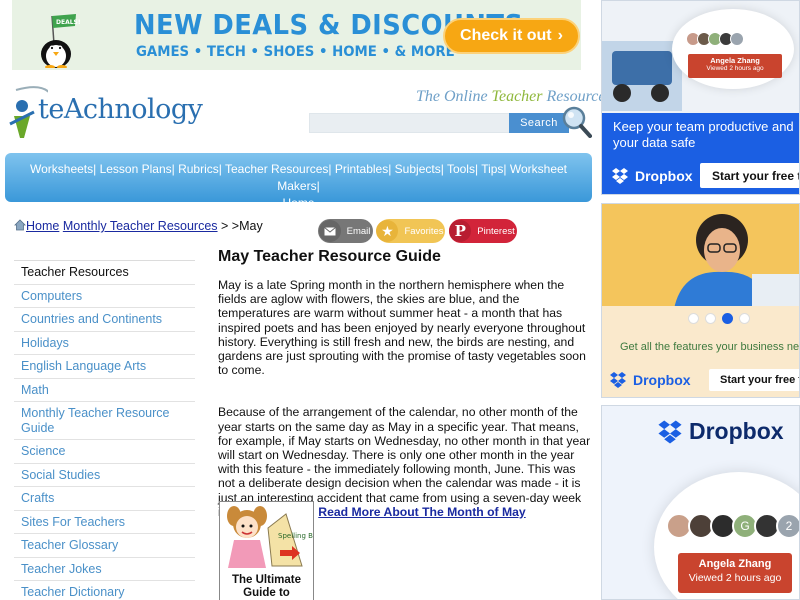  I want to click on ad-subline: GAMES • TECH • SHOES • HOME • & MORE, so click(295, 52).